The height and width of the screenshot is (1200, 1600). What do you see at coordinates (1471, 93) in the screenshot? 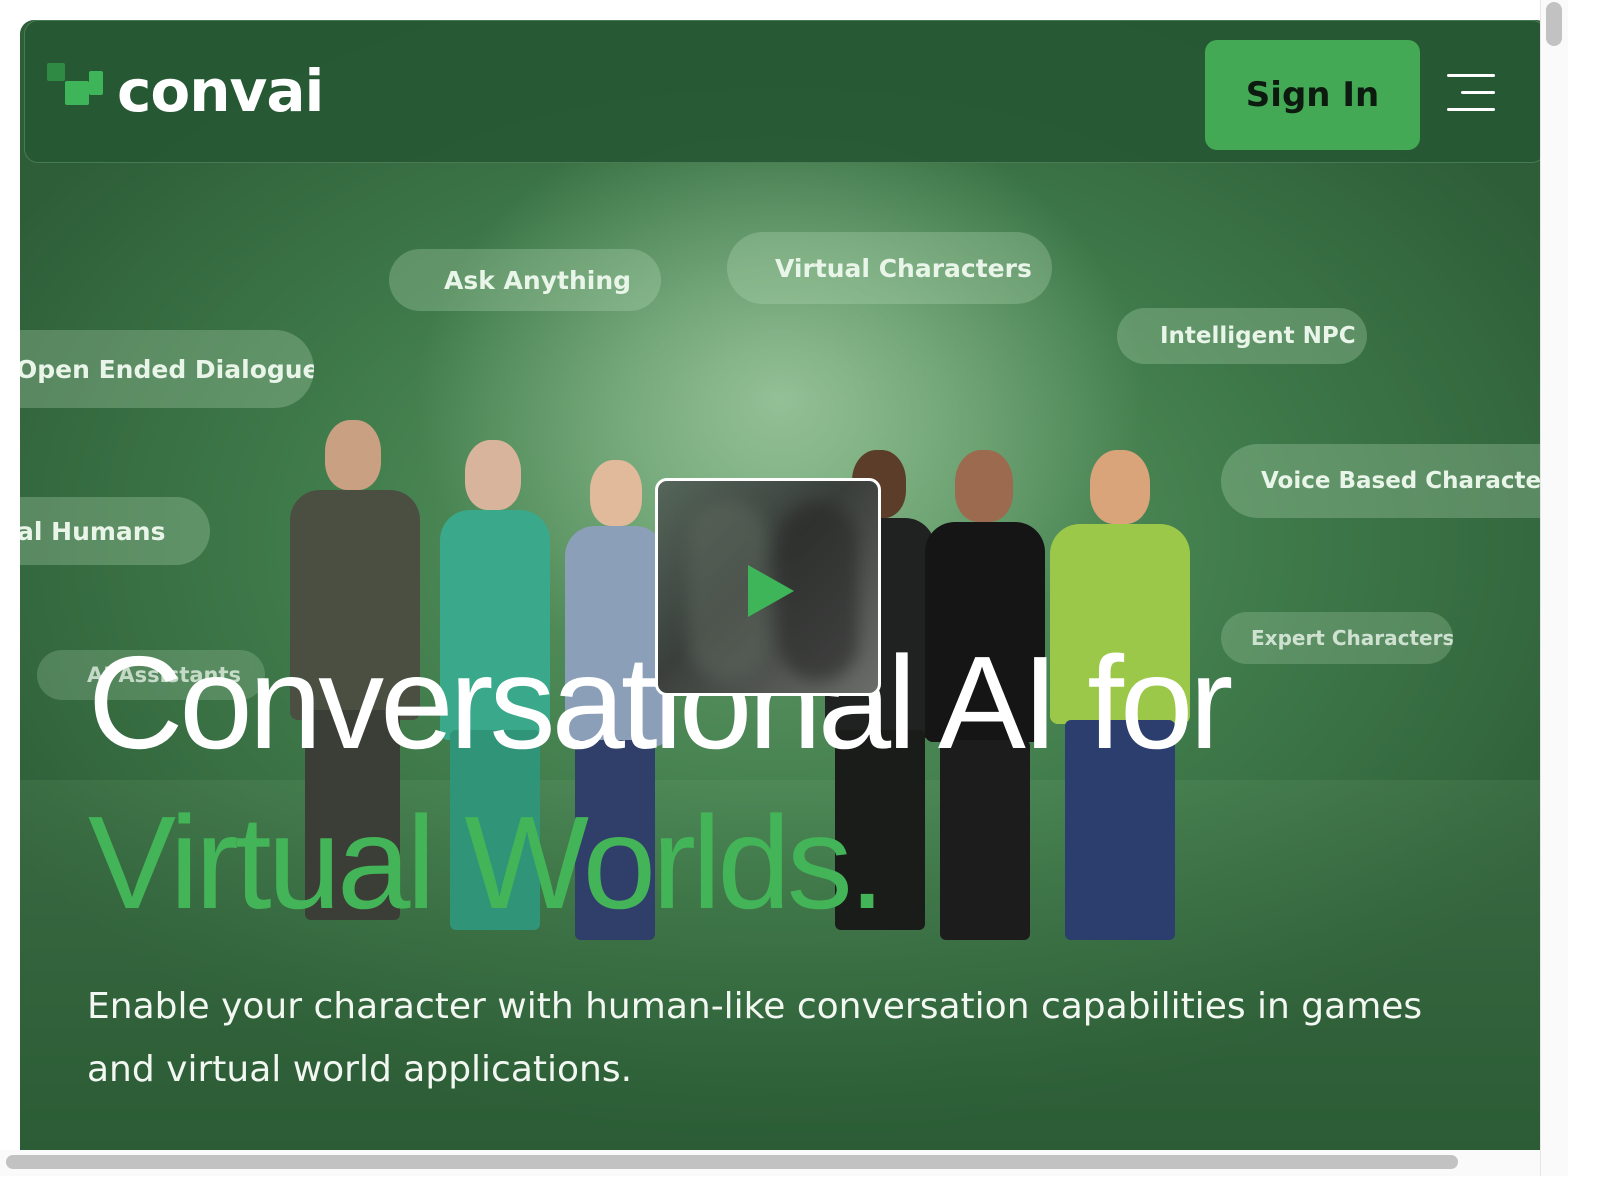
I see `hamburger-menu-icon` at bounding box center [1471, 93].